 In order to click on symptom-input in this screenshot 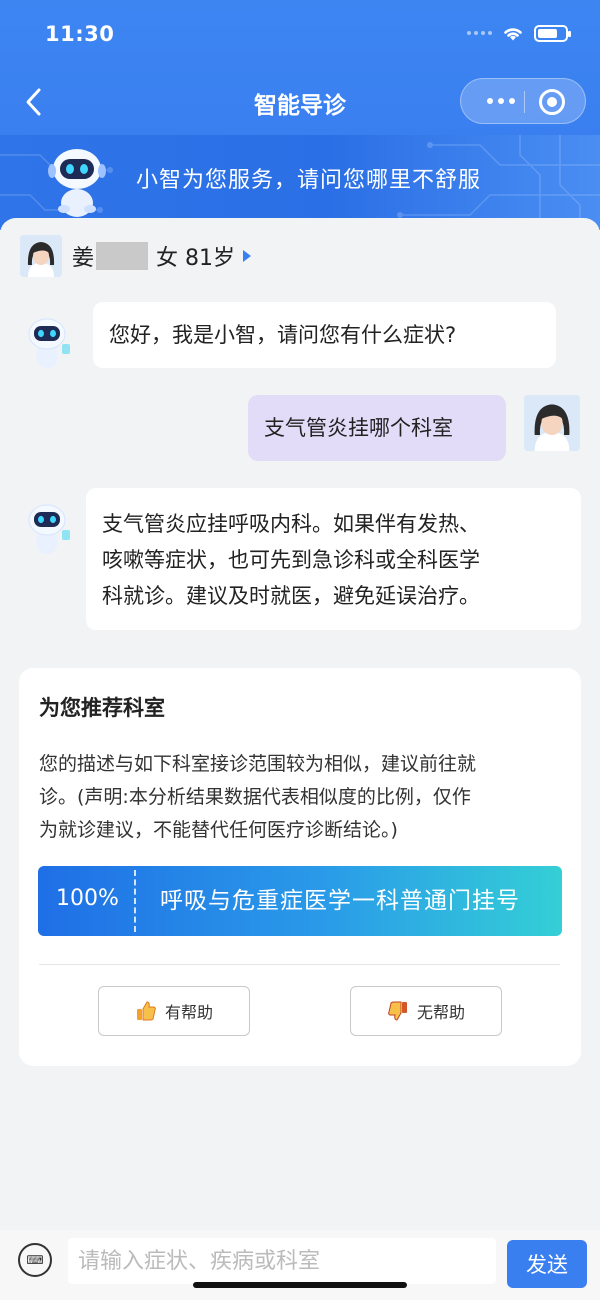, I will do `click(282, 1261)`.